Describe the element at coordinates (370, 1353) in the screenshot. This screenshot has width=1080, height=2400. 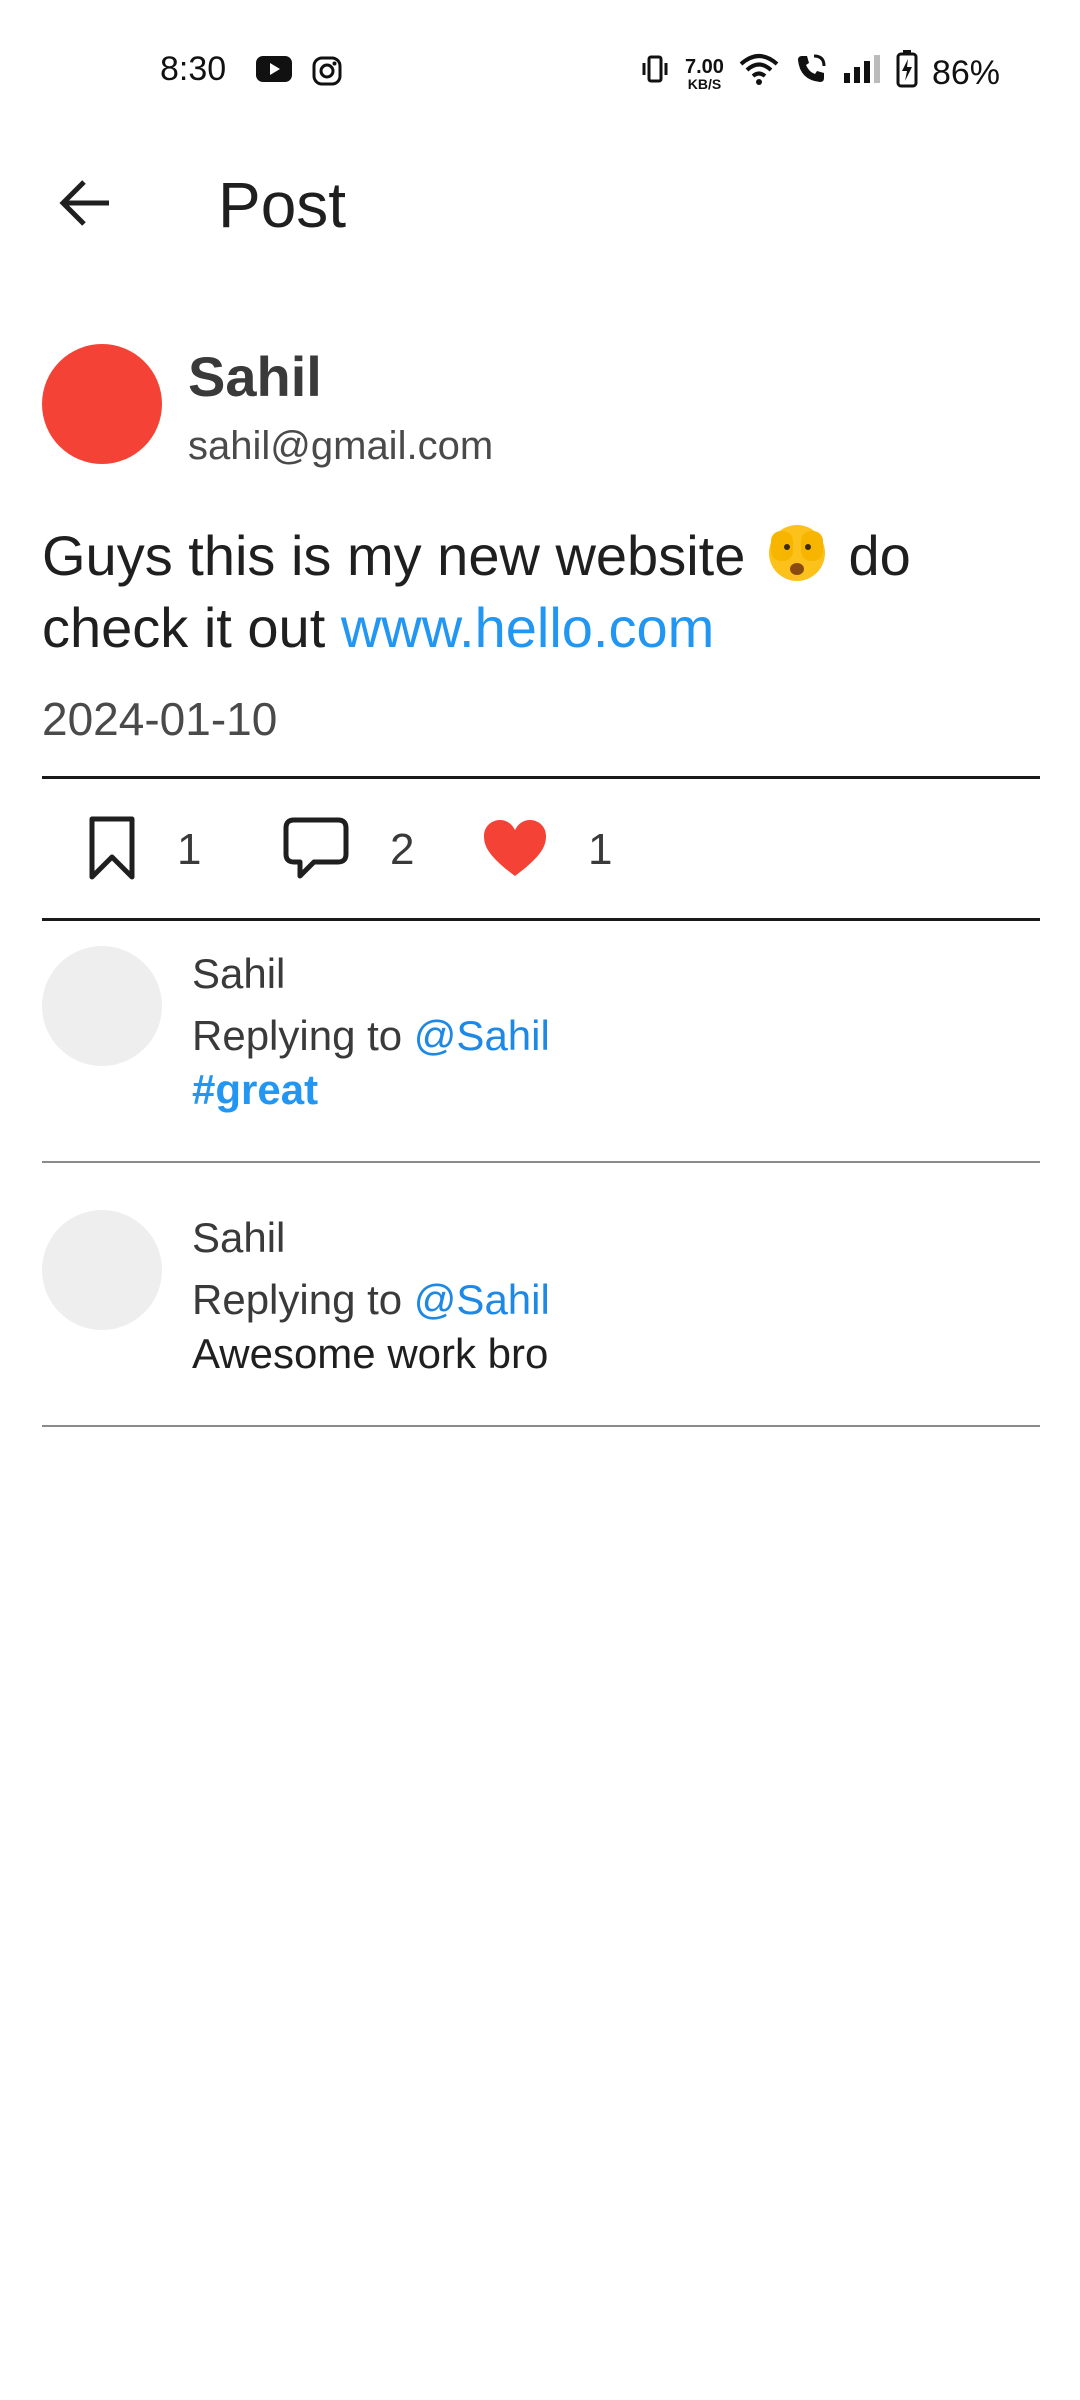
I see `reply-body: Awesome work bro` at that location.